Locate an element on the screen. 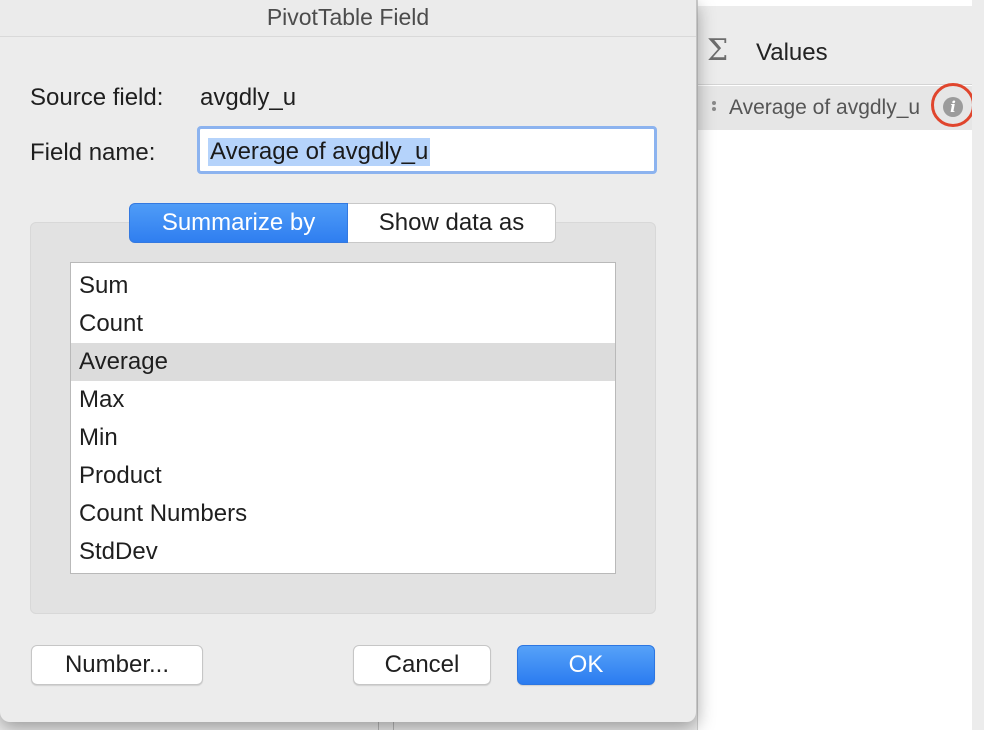 The height and width of the screenshot is (730, 984). window-edge is located at coordinates (978, 365).